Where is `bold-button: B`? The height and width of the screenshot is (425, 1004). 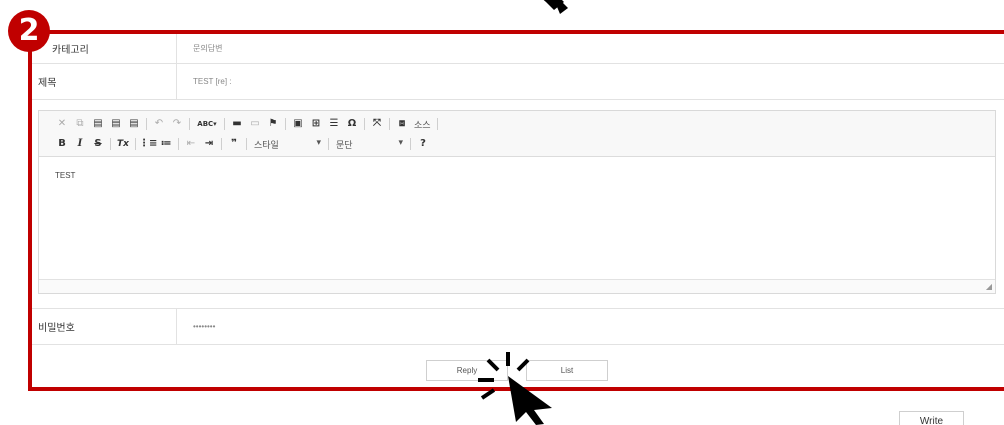
bold-button: B is located at coordinates (62, 144).